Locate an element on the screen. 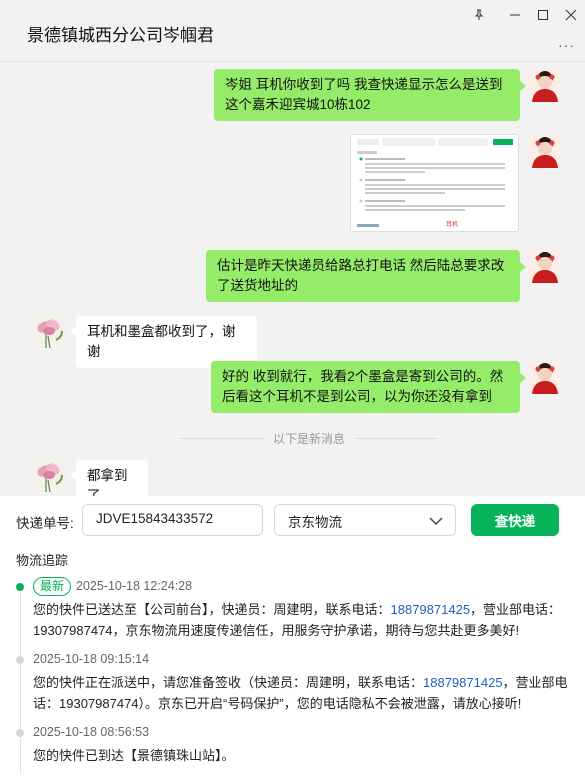 The image size is (585, 782). event-text: 您的快件已送达至【公司前台】，快递员：周建明，联系电话： is located at coordinates (212, 609).